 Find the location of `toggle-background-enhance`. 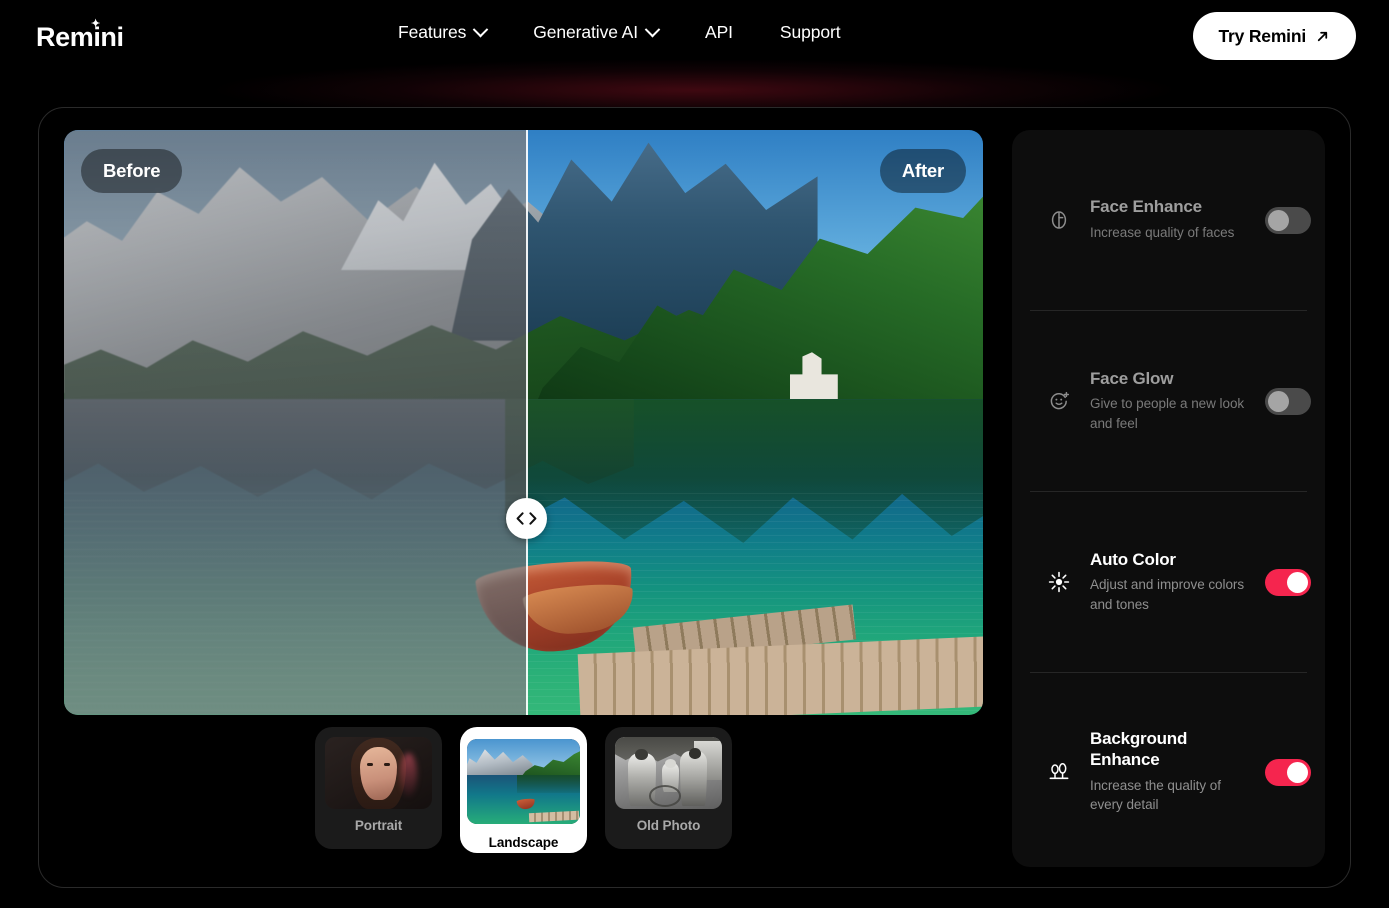

toggle-background-enhance is located at coordinates (1288, 772).